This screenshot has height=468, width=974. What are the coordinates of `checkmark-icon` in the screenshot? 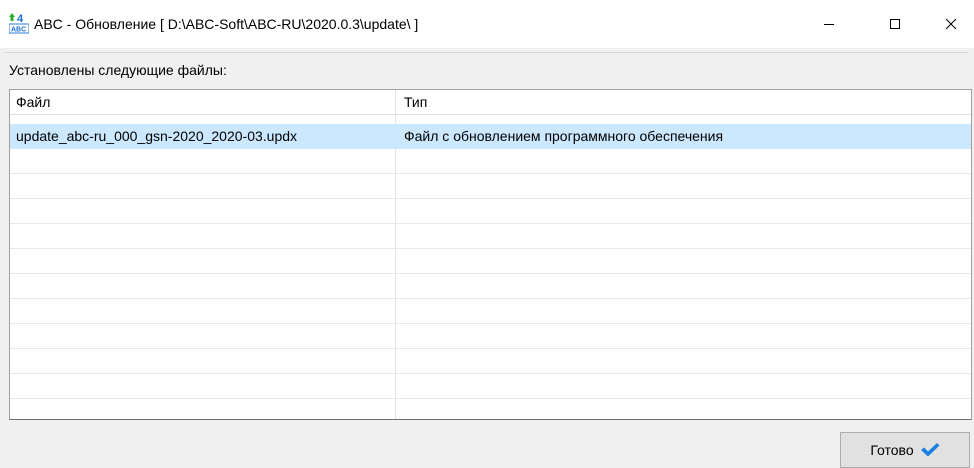 It's located at (930, 450).